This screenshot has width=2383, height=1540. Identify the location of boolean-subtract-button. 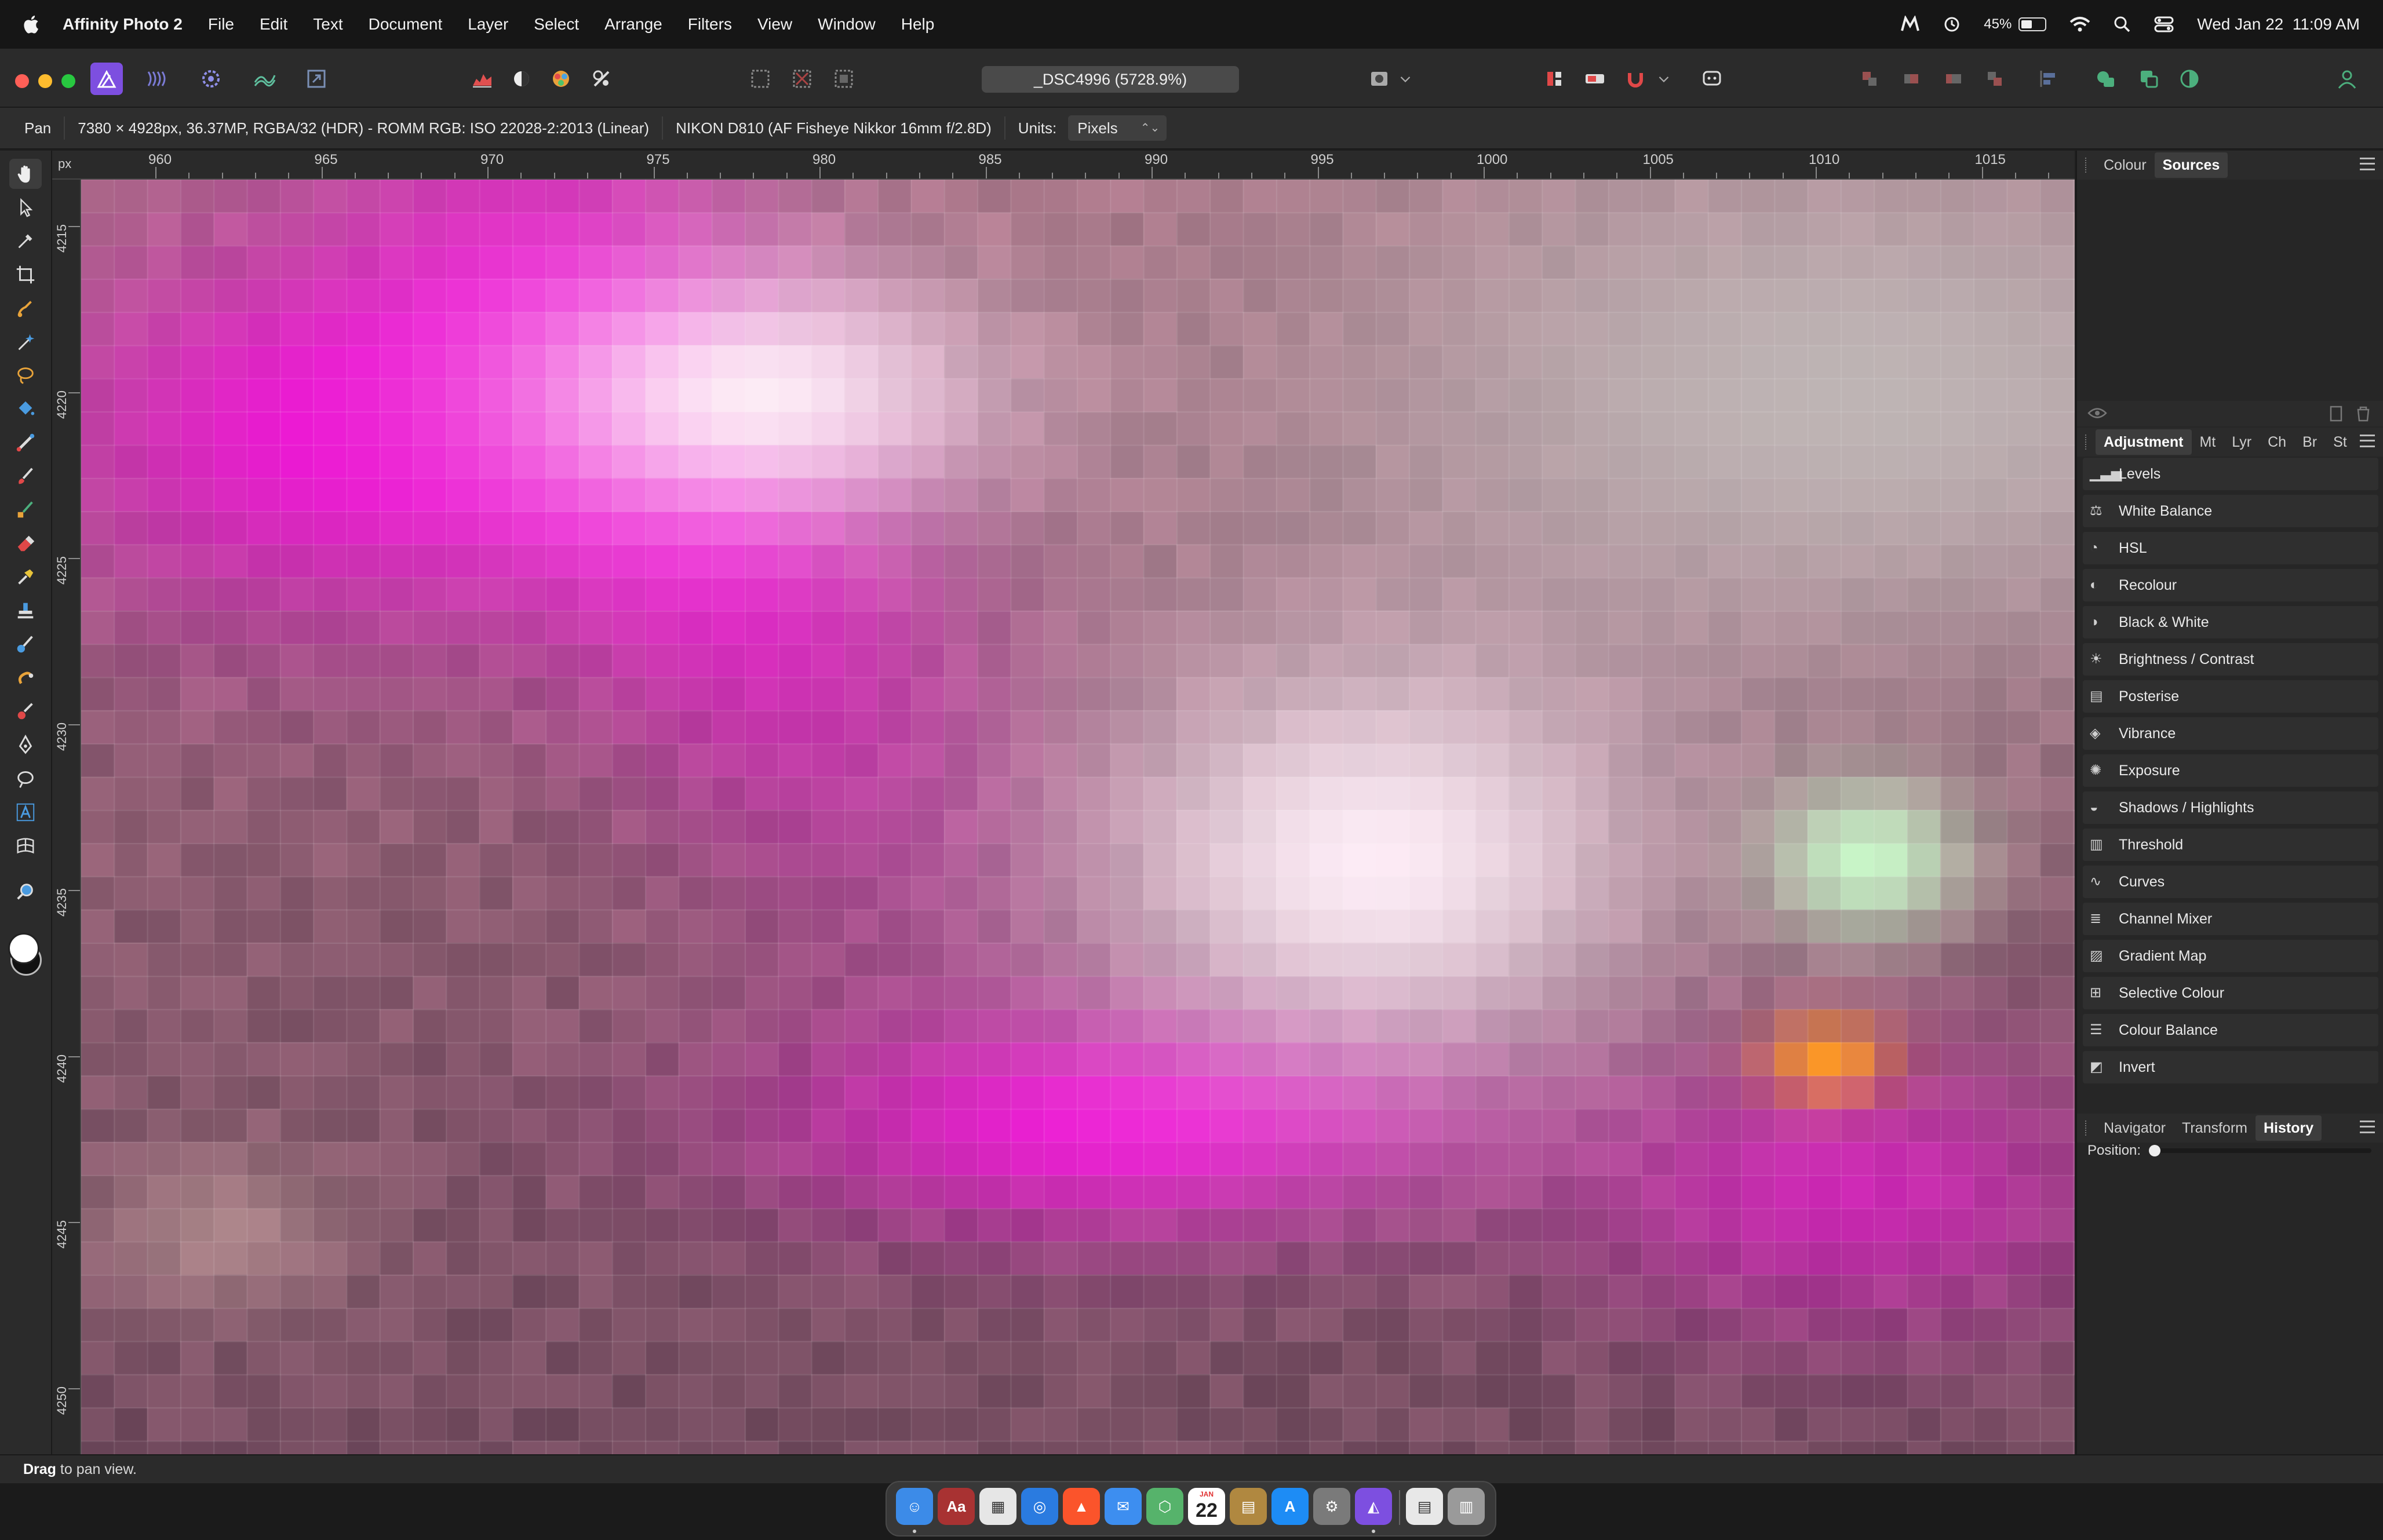
(2149, 79).